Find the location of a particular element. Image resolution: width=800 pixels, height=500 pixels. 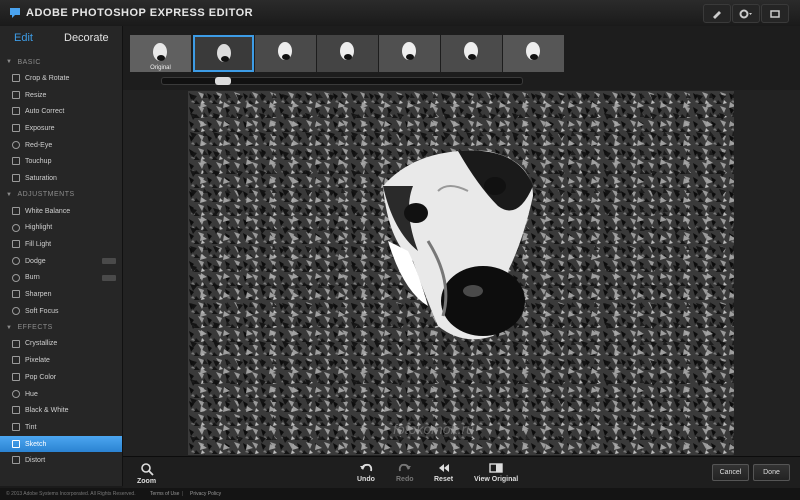

crystallize-icon is located at coordinates (16, 343).